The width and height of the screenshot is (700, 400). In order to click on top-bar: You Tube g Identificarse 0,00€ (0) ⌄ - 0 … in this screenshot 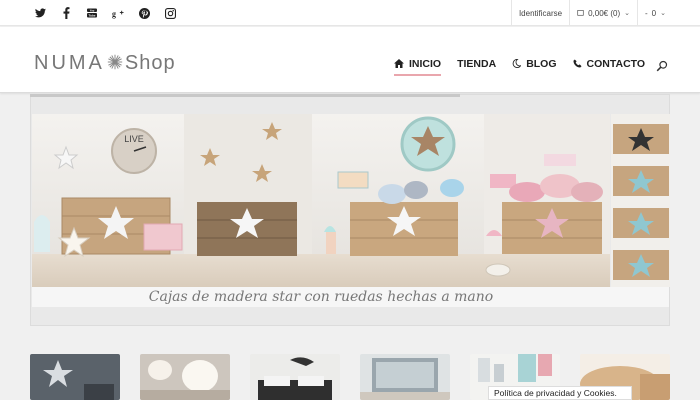, I will do `click(350, 13)`.